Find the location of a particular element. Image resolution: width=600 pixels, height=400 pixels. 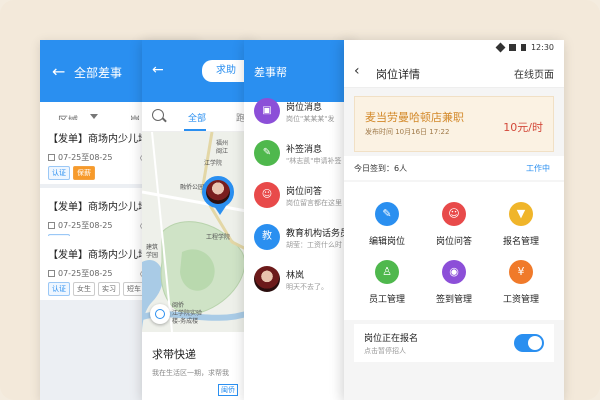

message-title: 岗位消息 is located at coordinates (304, 108).